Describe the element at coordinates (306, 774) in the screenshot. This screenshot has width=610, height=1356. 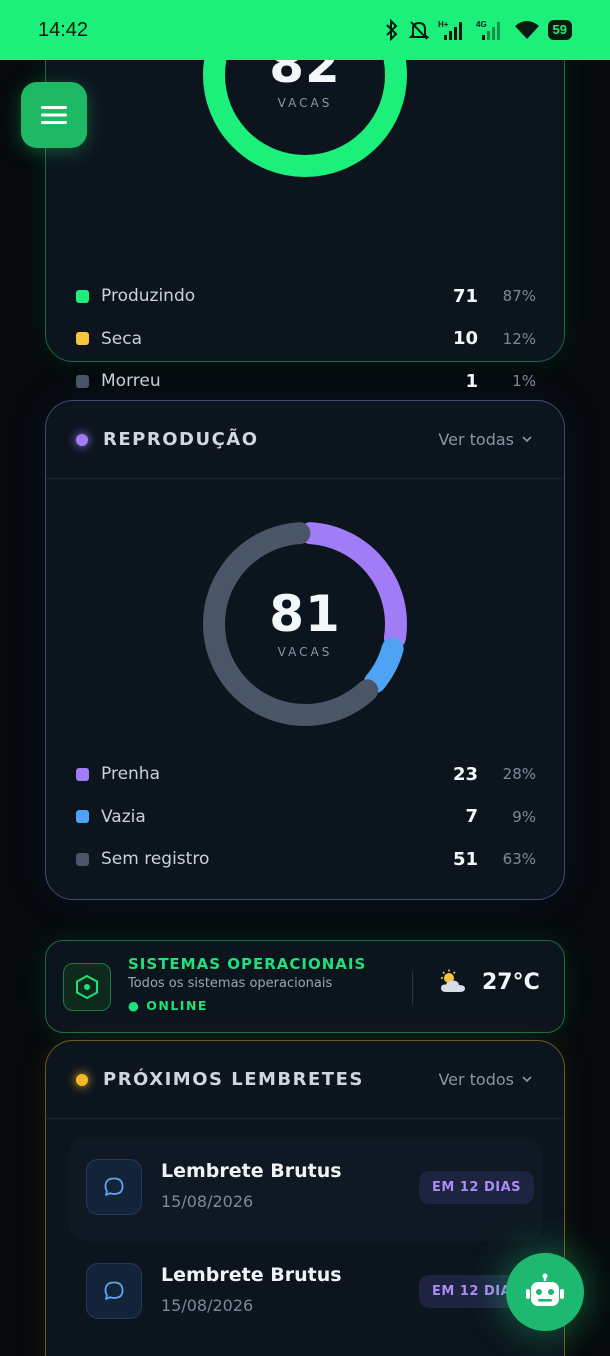
I see `legend-row-prenha: Prenha 23 28%` at that location.